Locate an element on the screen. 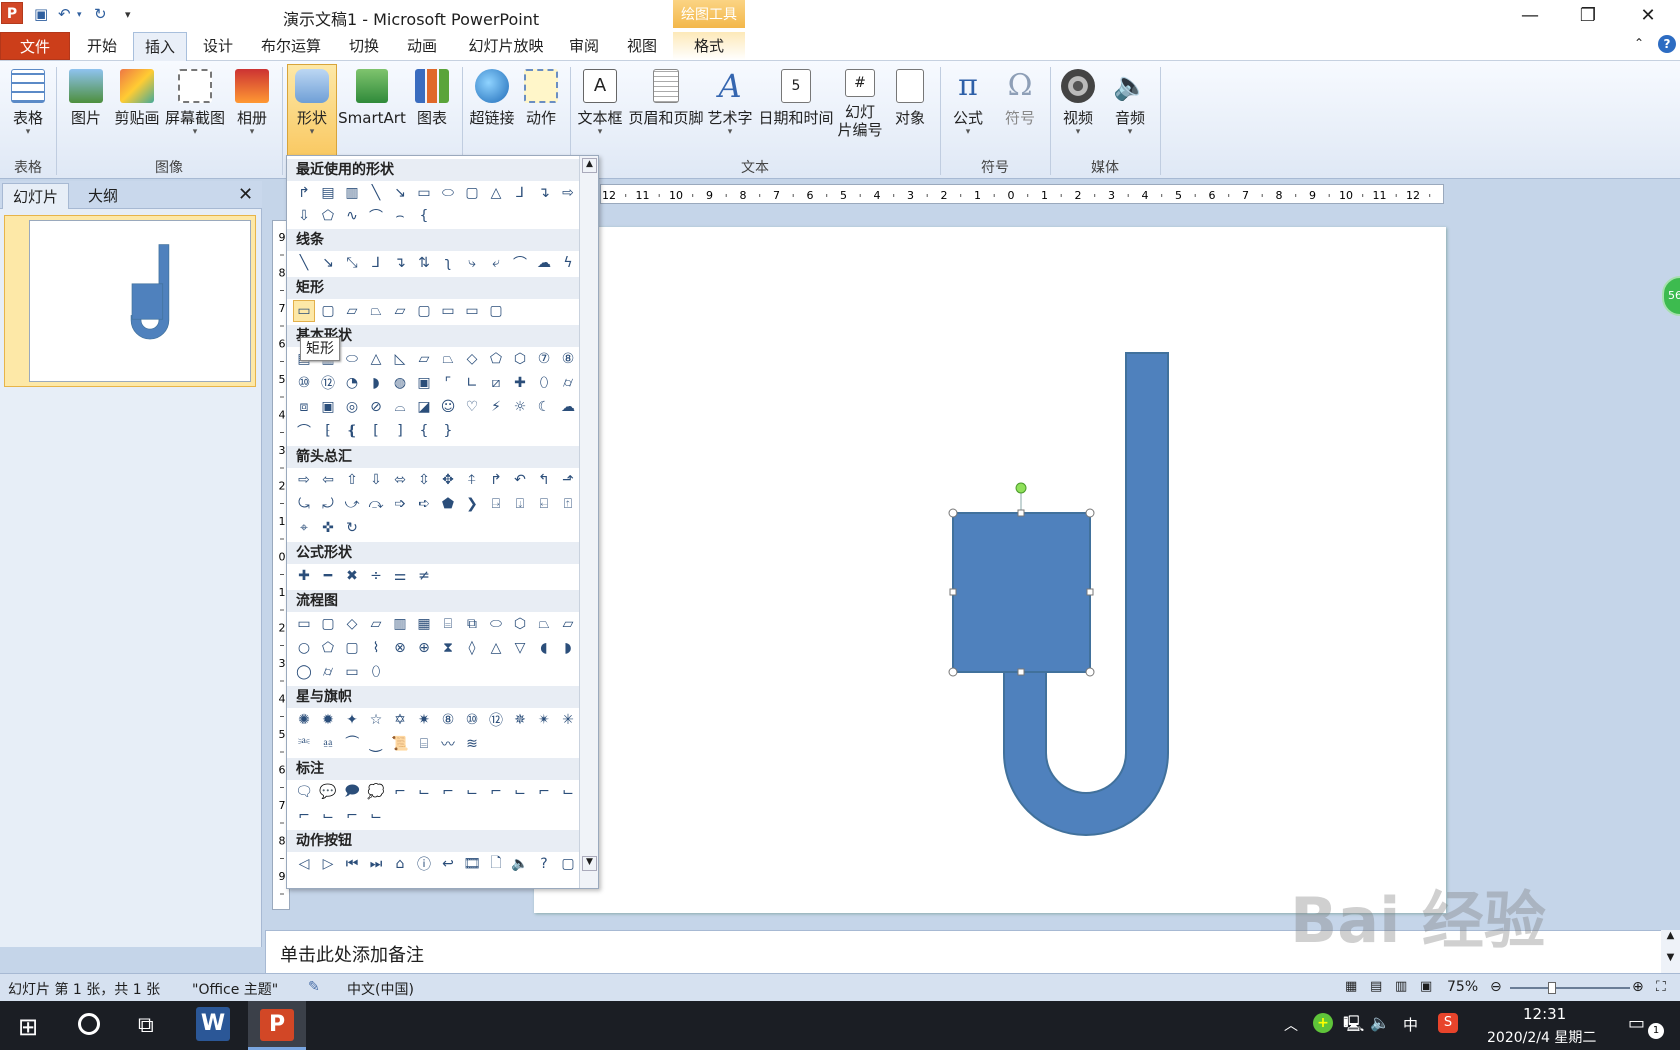 Image resolution: width=1680 pixels, height=1050 pixels. double-wave-icon: ≋ is located at coordinates (472, 744).